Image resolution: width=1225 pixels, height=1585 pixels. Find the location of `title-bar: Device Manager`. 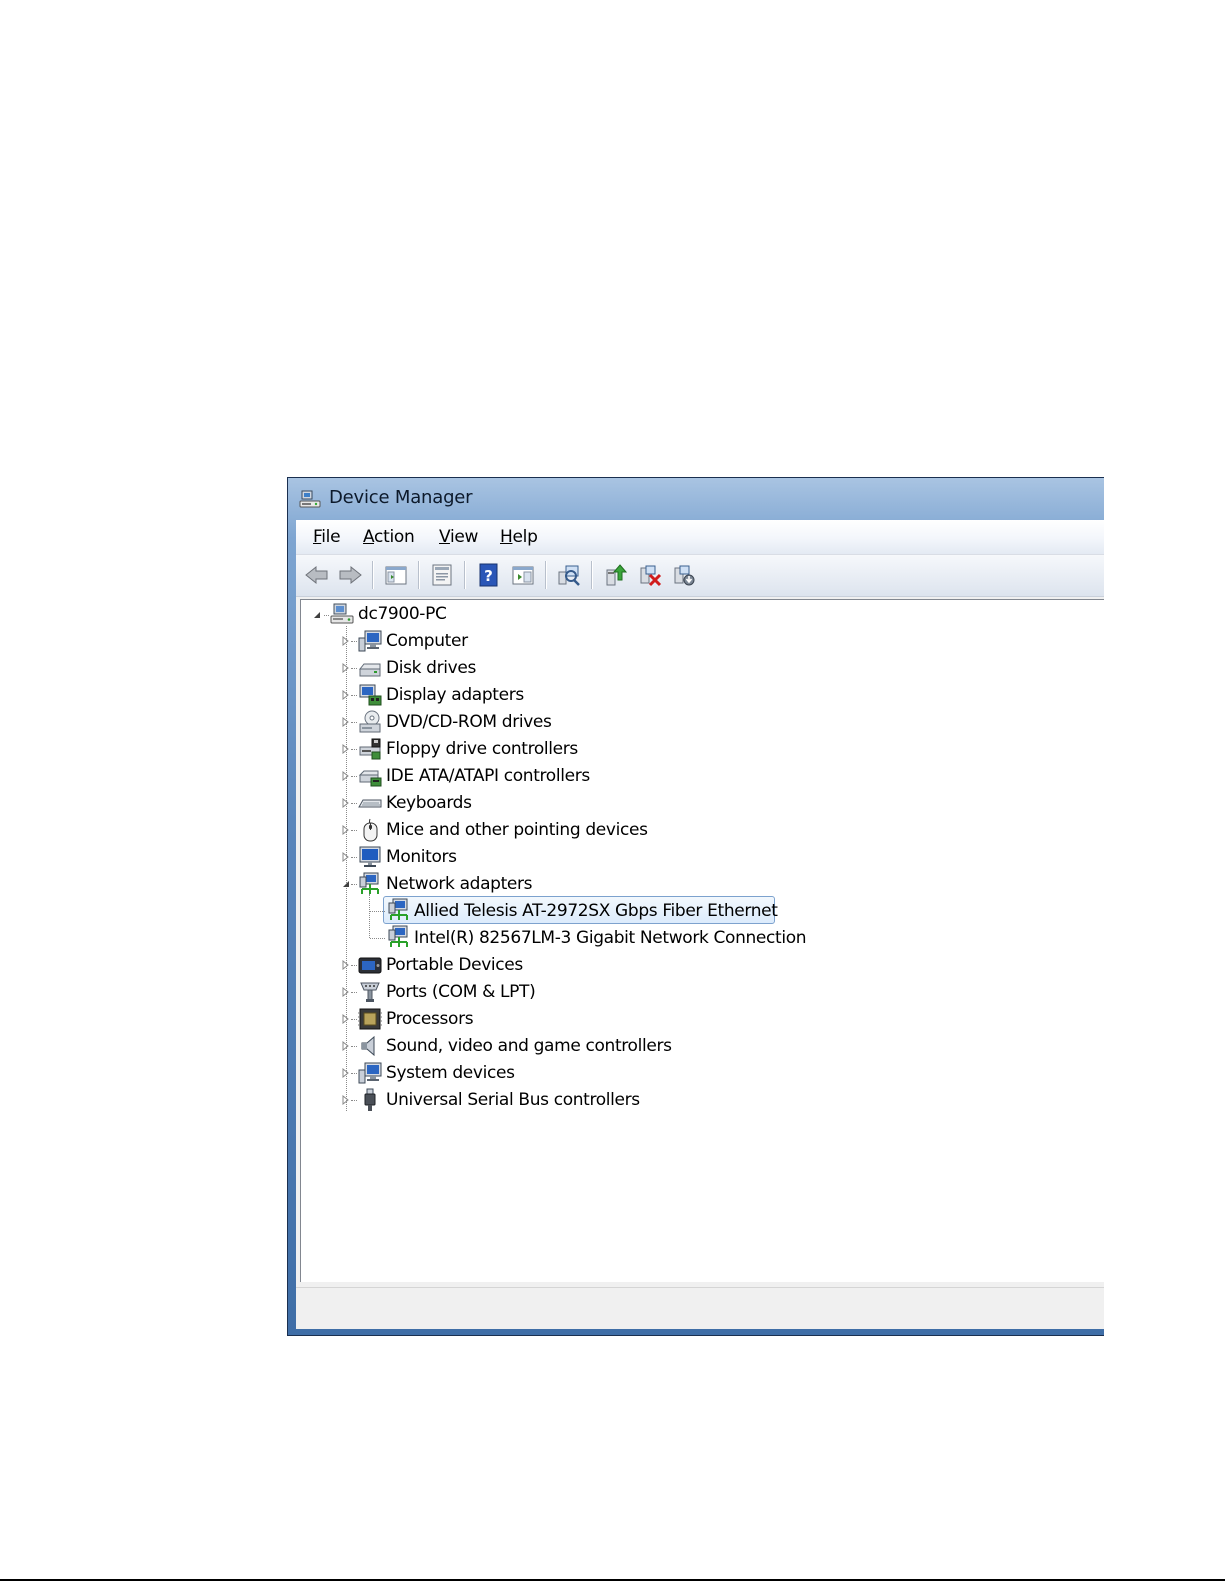

title-bar: Device Manager is located at coordinates (696, 499).